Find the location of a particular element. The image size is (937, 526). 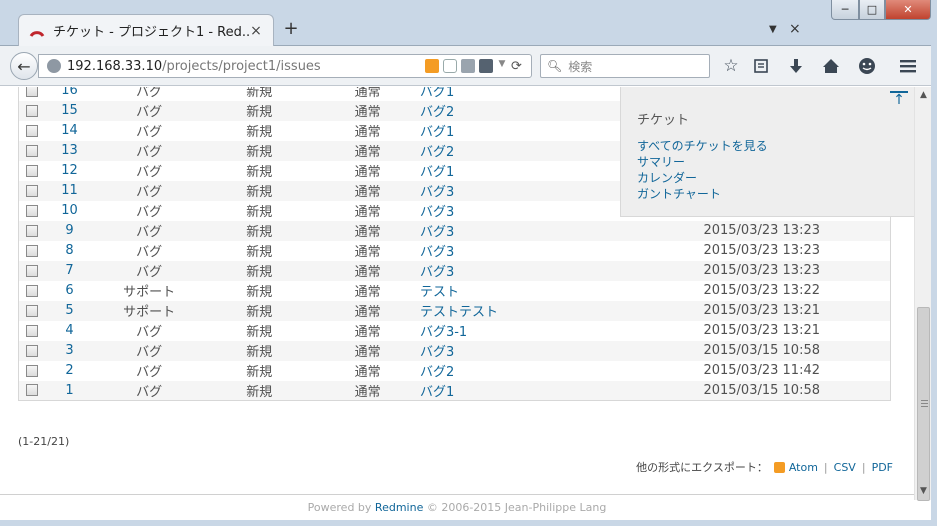

scroll-down-arrow-icon: ▼ is located at coordinates (923, 491).